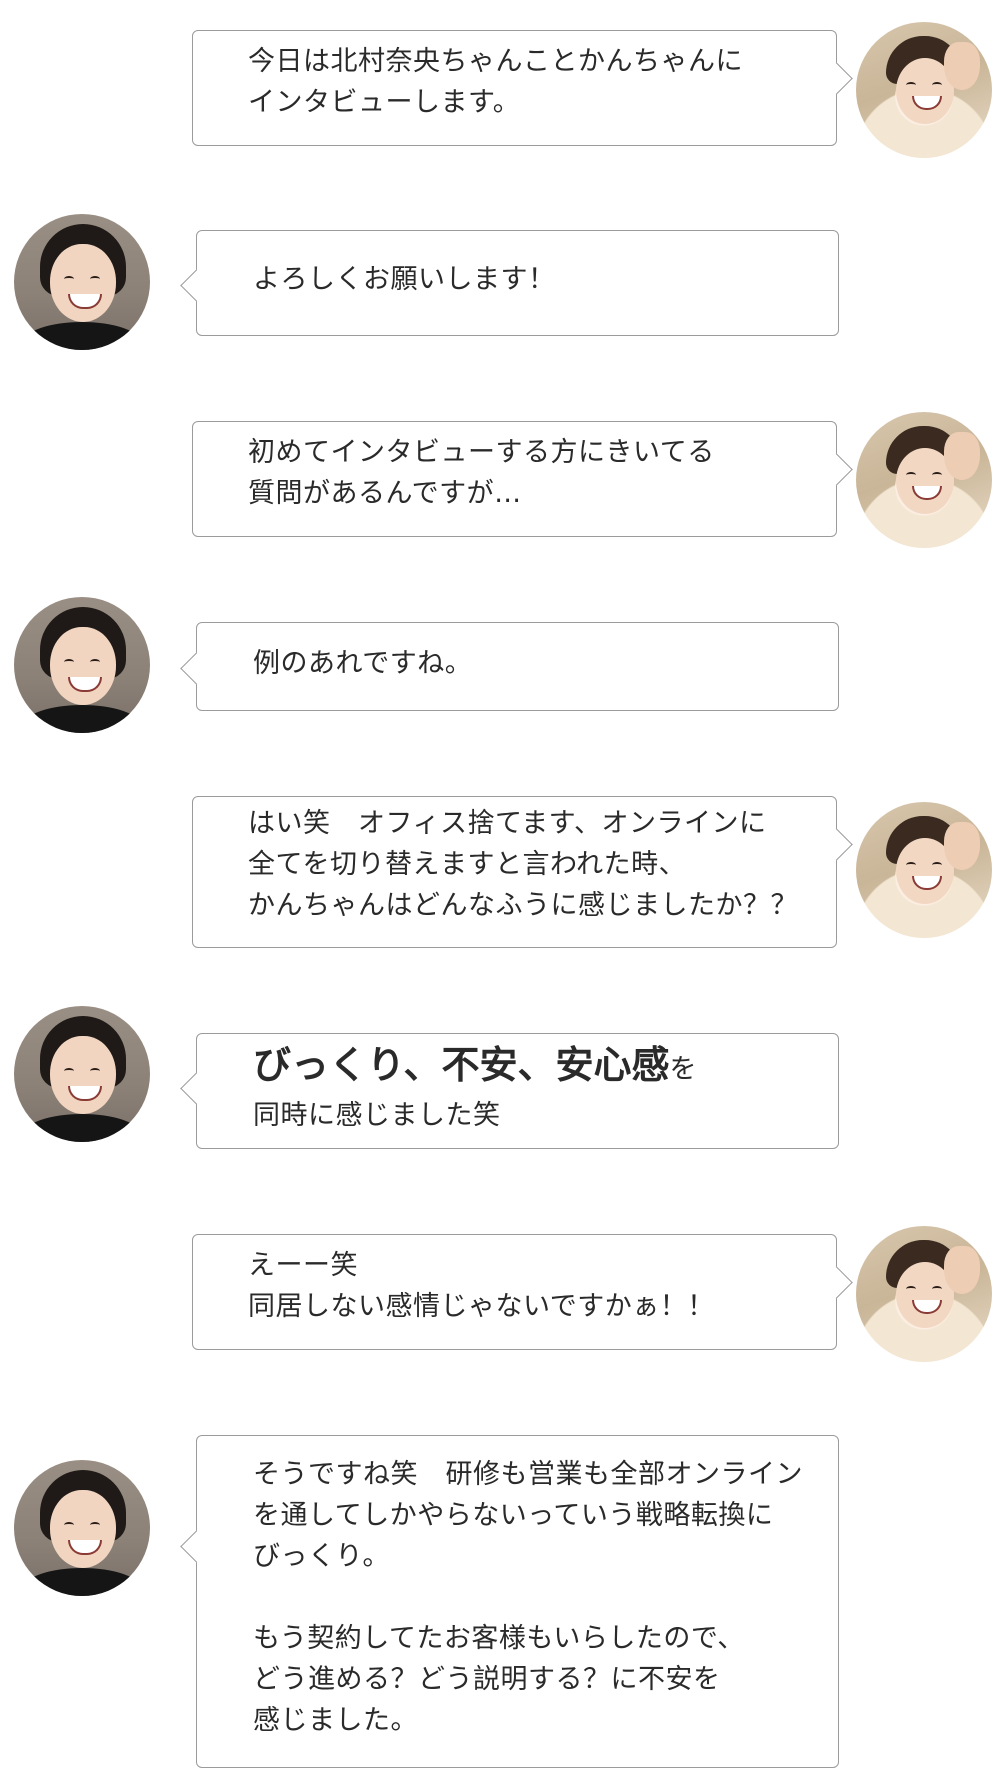  I want to click on message-line: 同居しない感情じゃないですかぁ！！, so click(481, 1306).